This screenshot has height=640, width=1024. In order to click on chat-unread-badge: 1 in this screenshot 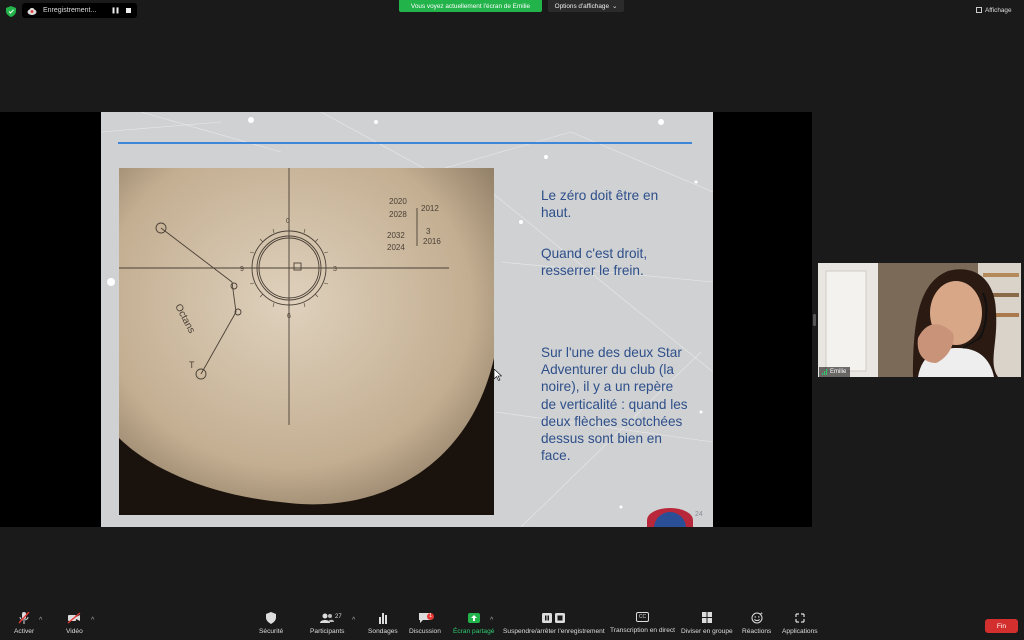, I will do `click(430, 616)`.